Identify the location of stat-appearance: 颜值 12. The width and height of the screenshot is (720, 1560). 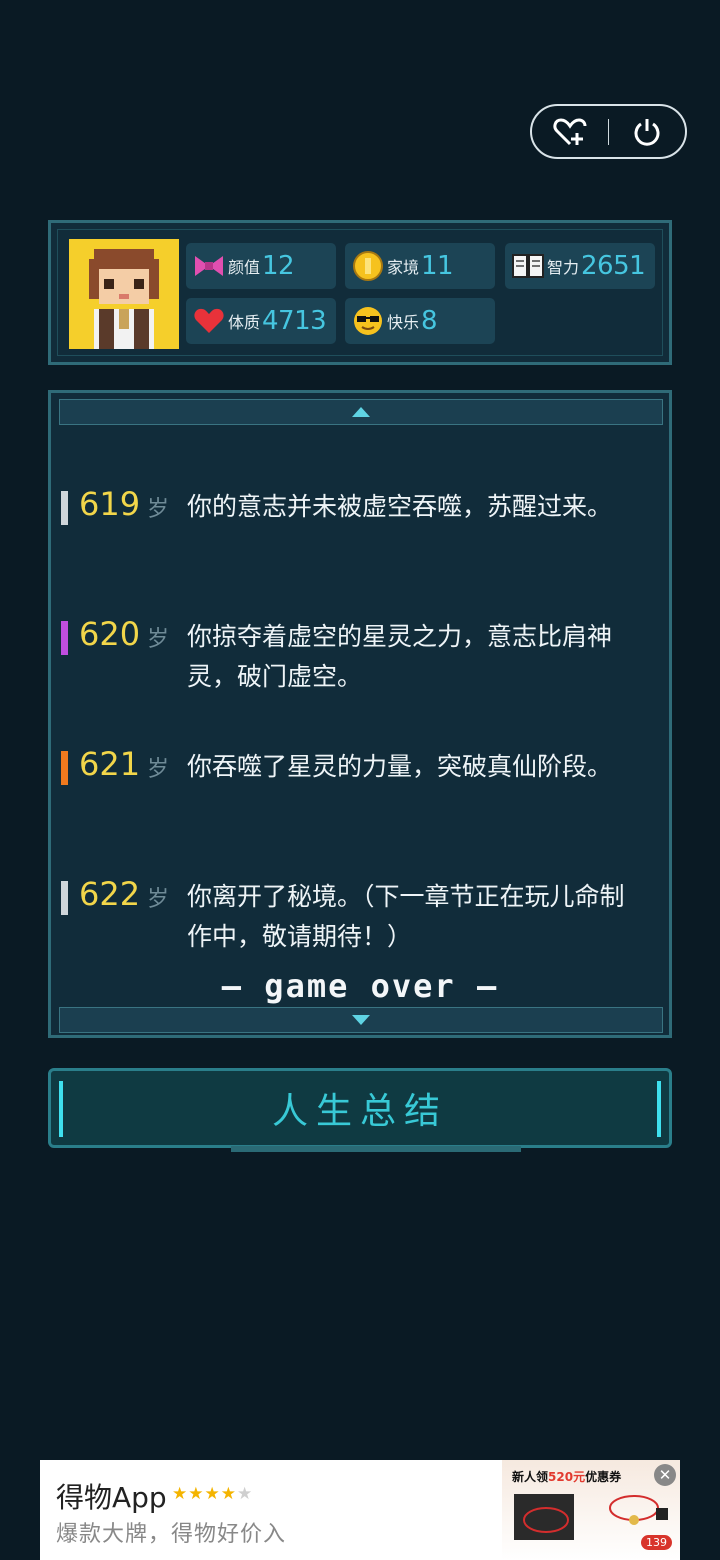
(261, 266).